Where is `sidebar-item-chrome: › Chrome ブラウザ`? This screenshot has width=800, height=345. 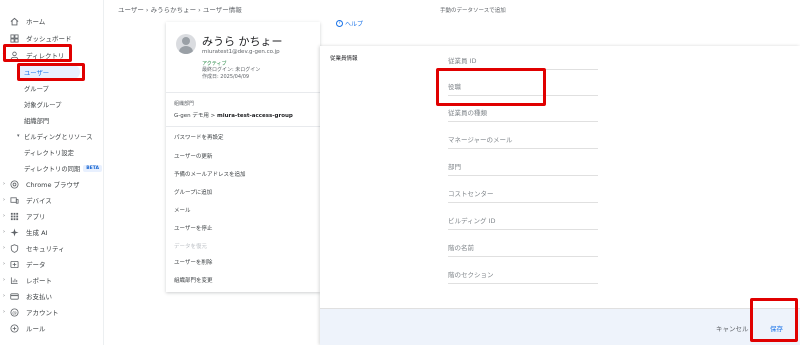
sidebar-item-chrome: › Chrome ブラウザ is located at coordinates (40, 184).